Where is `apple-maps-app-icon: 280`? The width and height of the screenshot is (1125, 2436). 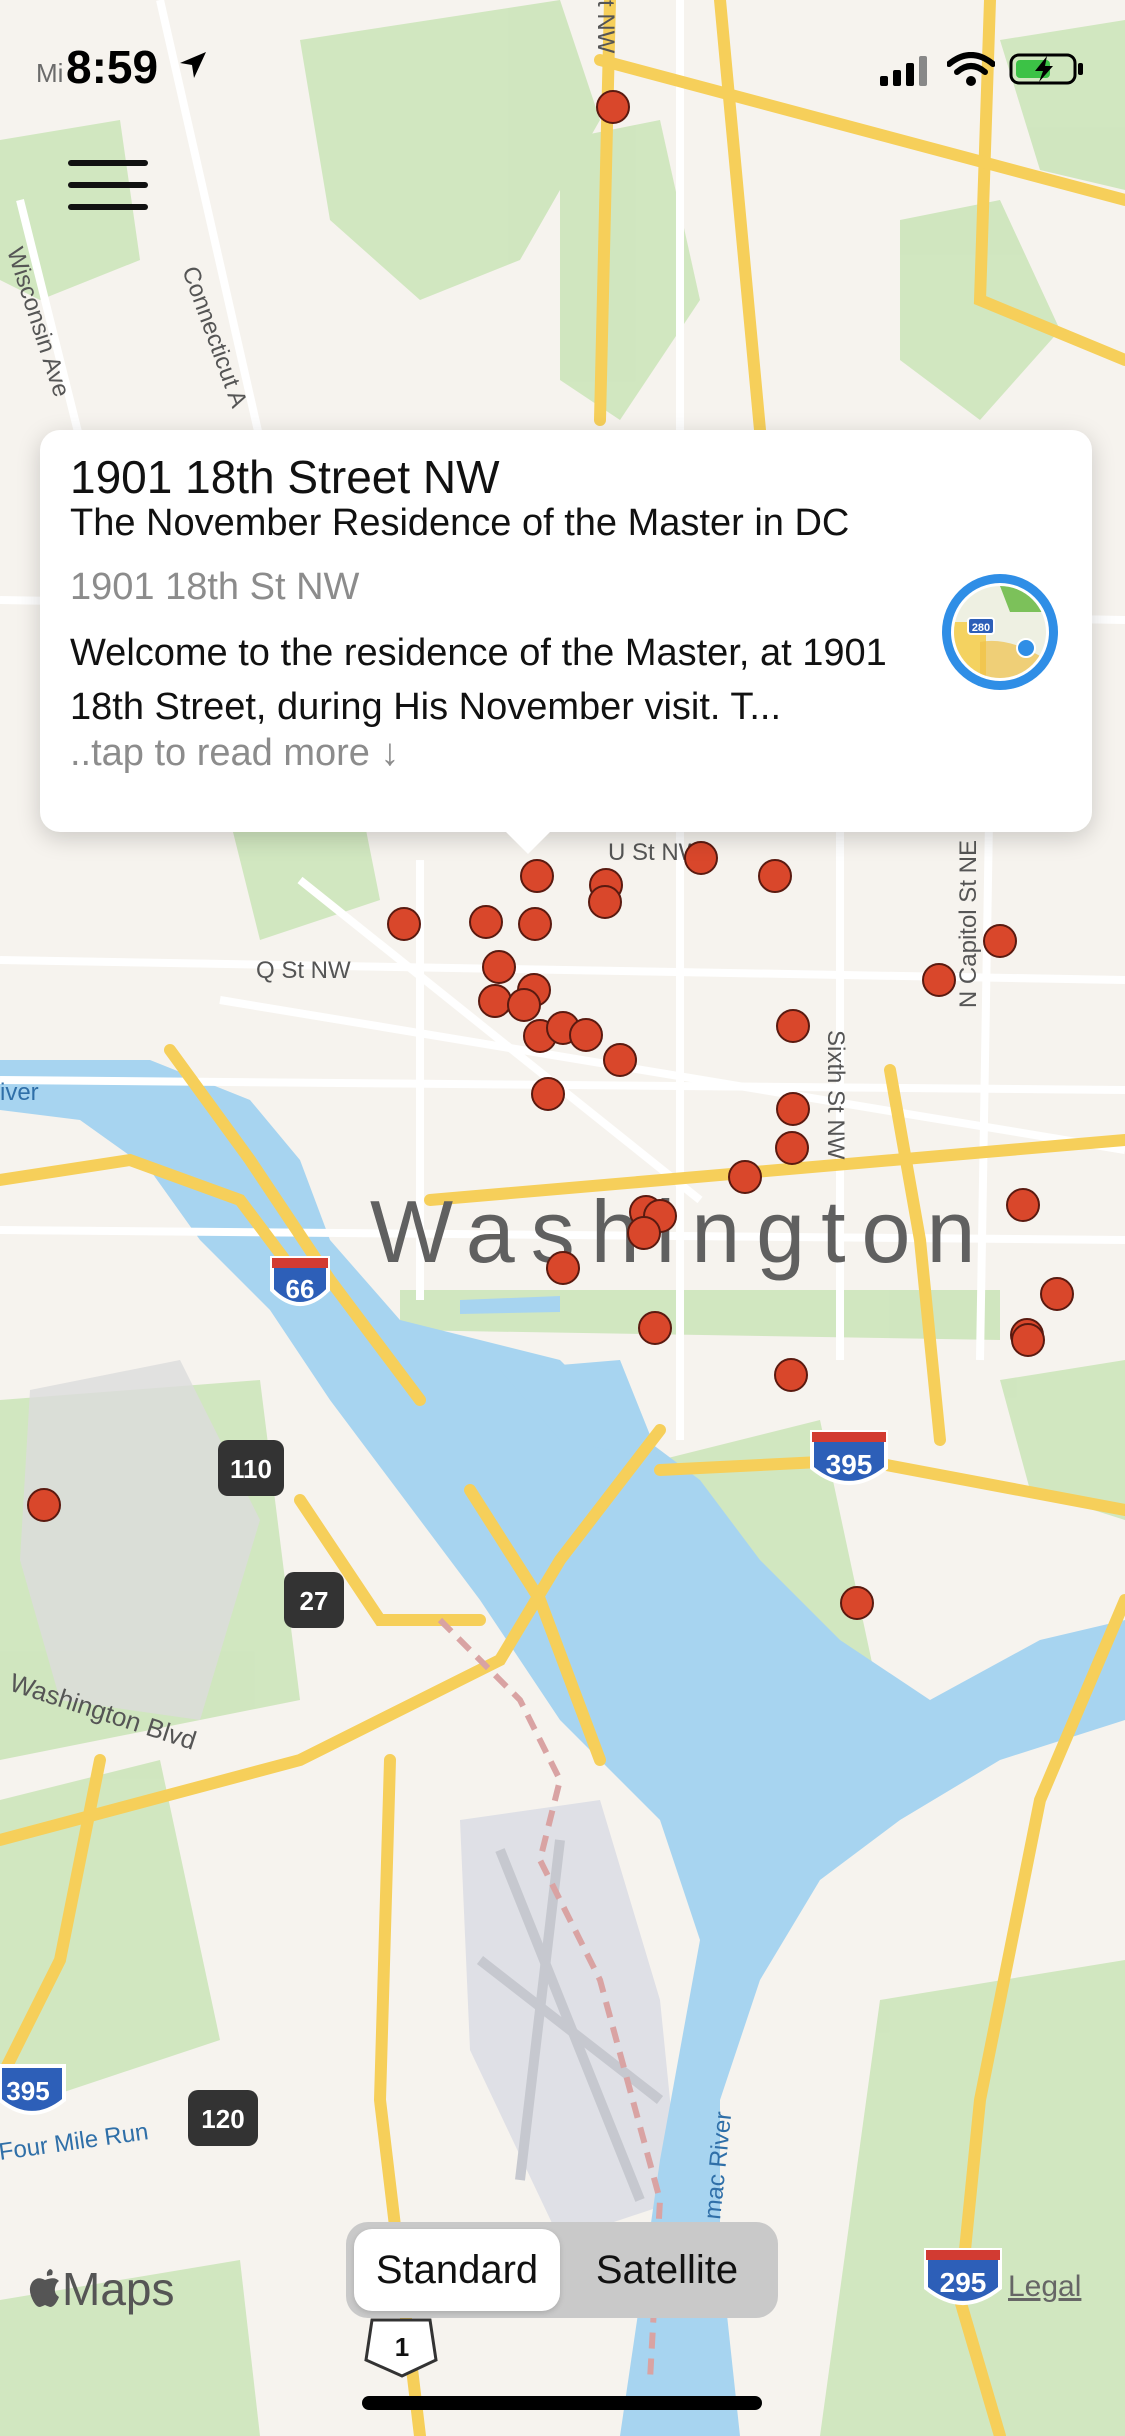
apple-maps-app-icon: 280 is located at coordinates (1000, 632).